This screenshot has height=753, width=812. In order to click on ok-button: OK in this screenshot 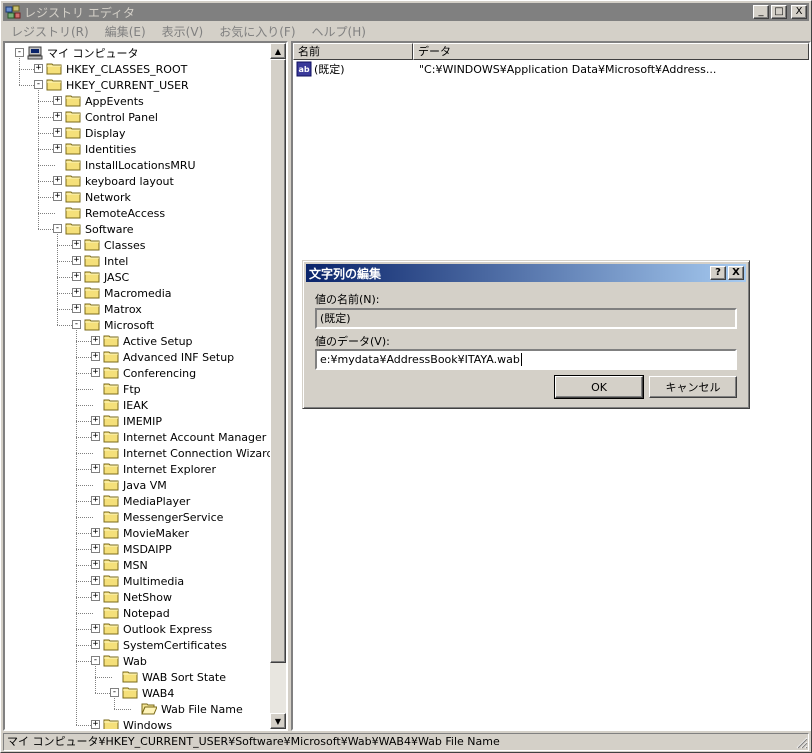, I will do `click(599, 387)`.